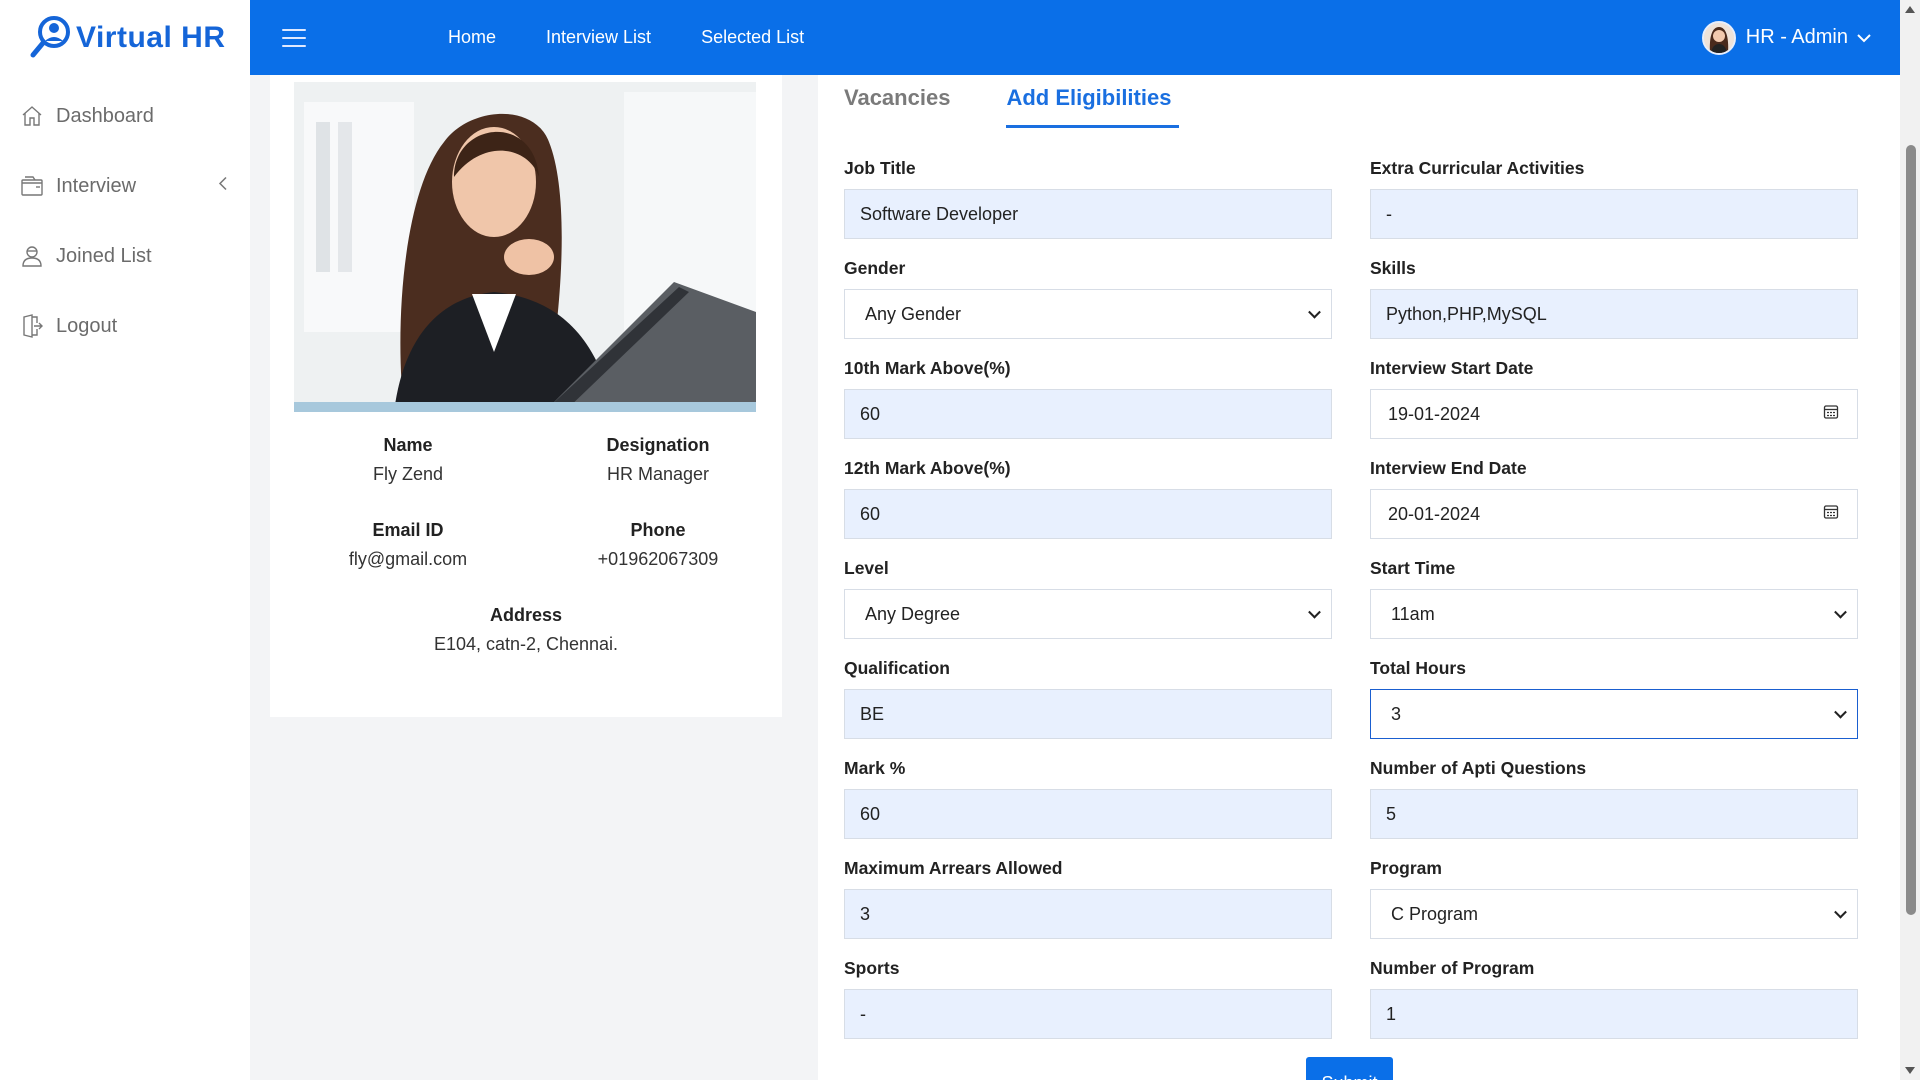 This screenshot has width=1920, height=1080. I want to click on skills-input: Python,PHP,MySQL, so click(1614, 314).